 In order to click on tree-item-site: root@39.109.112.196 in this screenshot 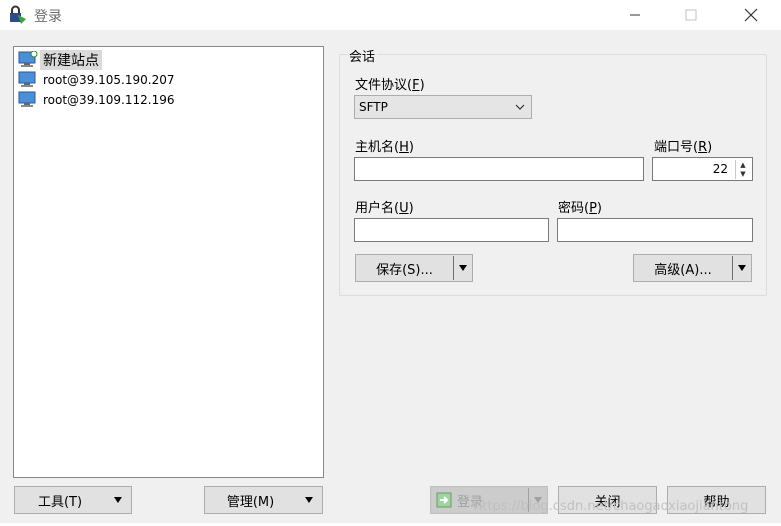, I will do `click(96, 99)`.